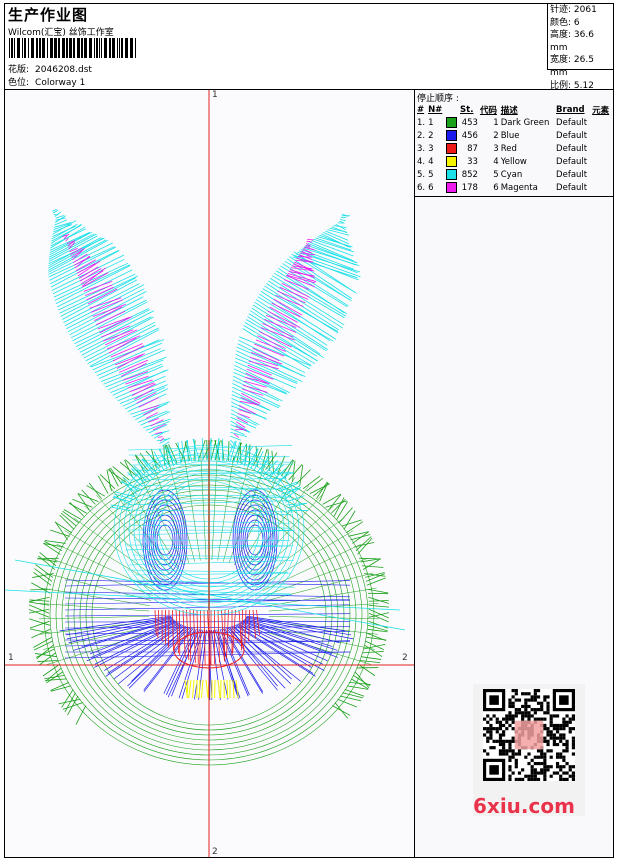  I want to click on col-swatch, so click(452, 110).